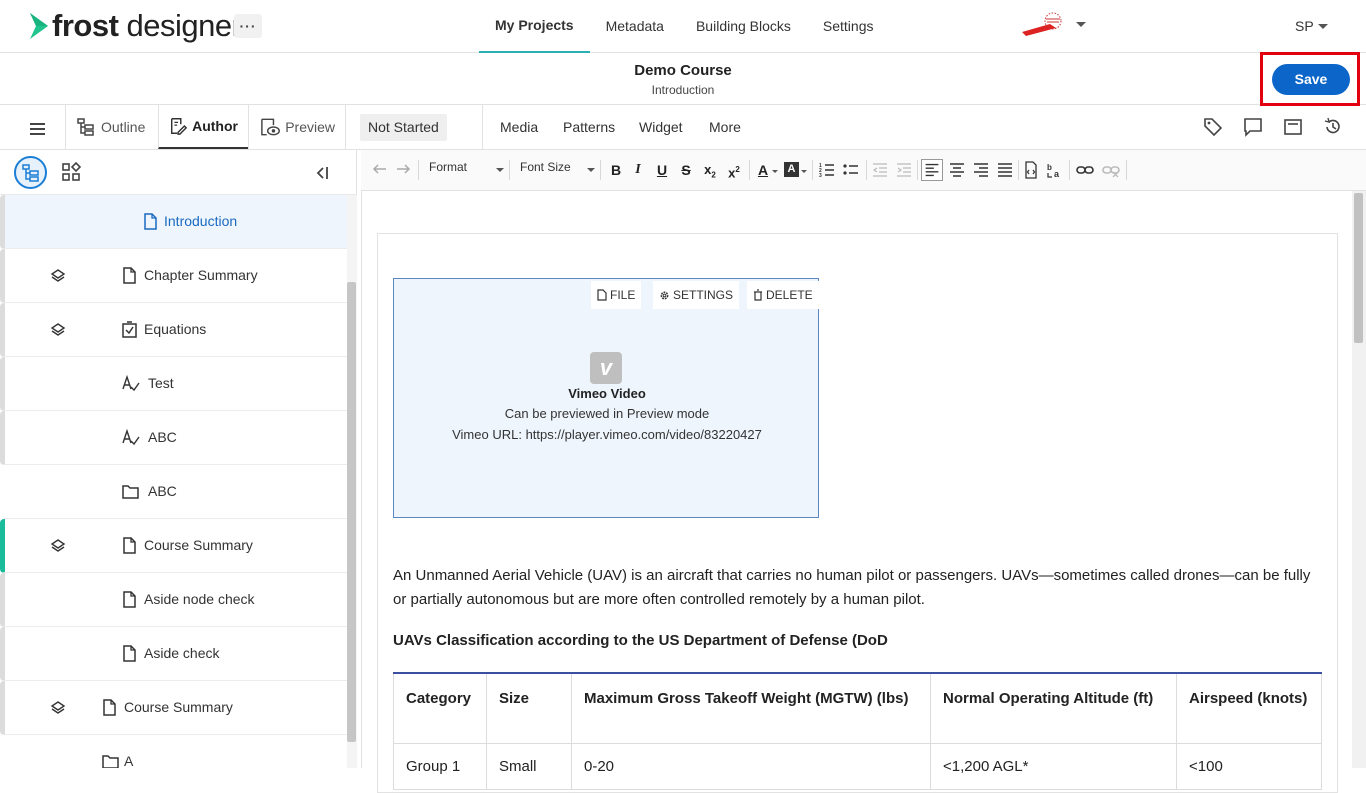 The height and width of the screenshot is (793, 1366). Describe the element at coordinates (1085, 170) in the screenshot. I see `link-icon` at that location.